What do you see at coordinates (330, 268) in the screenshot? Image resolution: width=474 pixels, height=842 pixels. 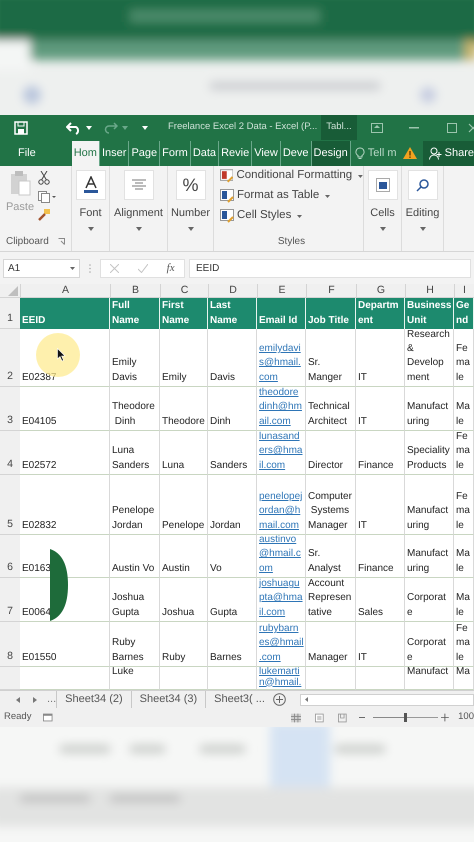 I see `formula-field: EEID` at bounding box center [330, 268].